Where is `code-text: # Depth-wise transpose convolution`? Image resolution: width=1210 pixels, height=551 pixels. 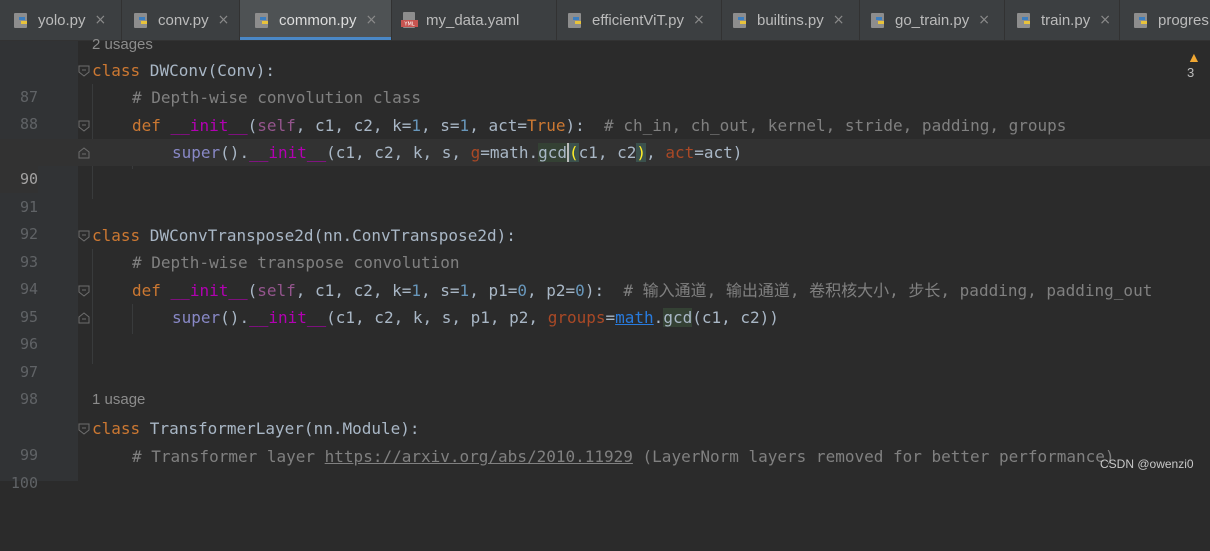 code-text: # Depth-wise transpose convolution is located at coordinates (296, 262).